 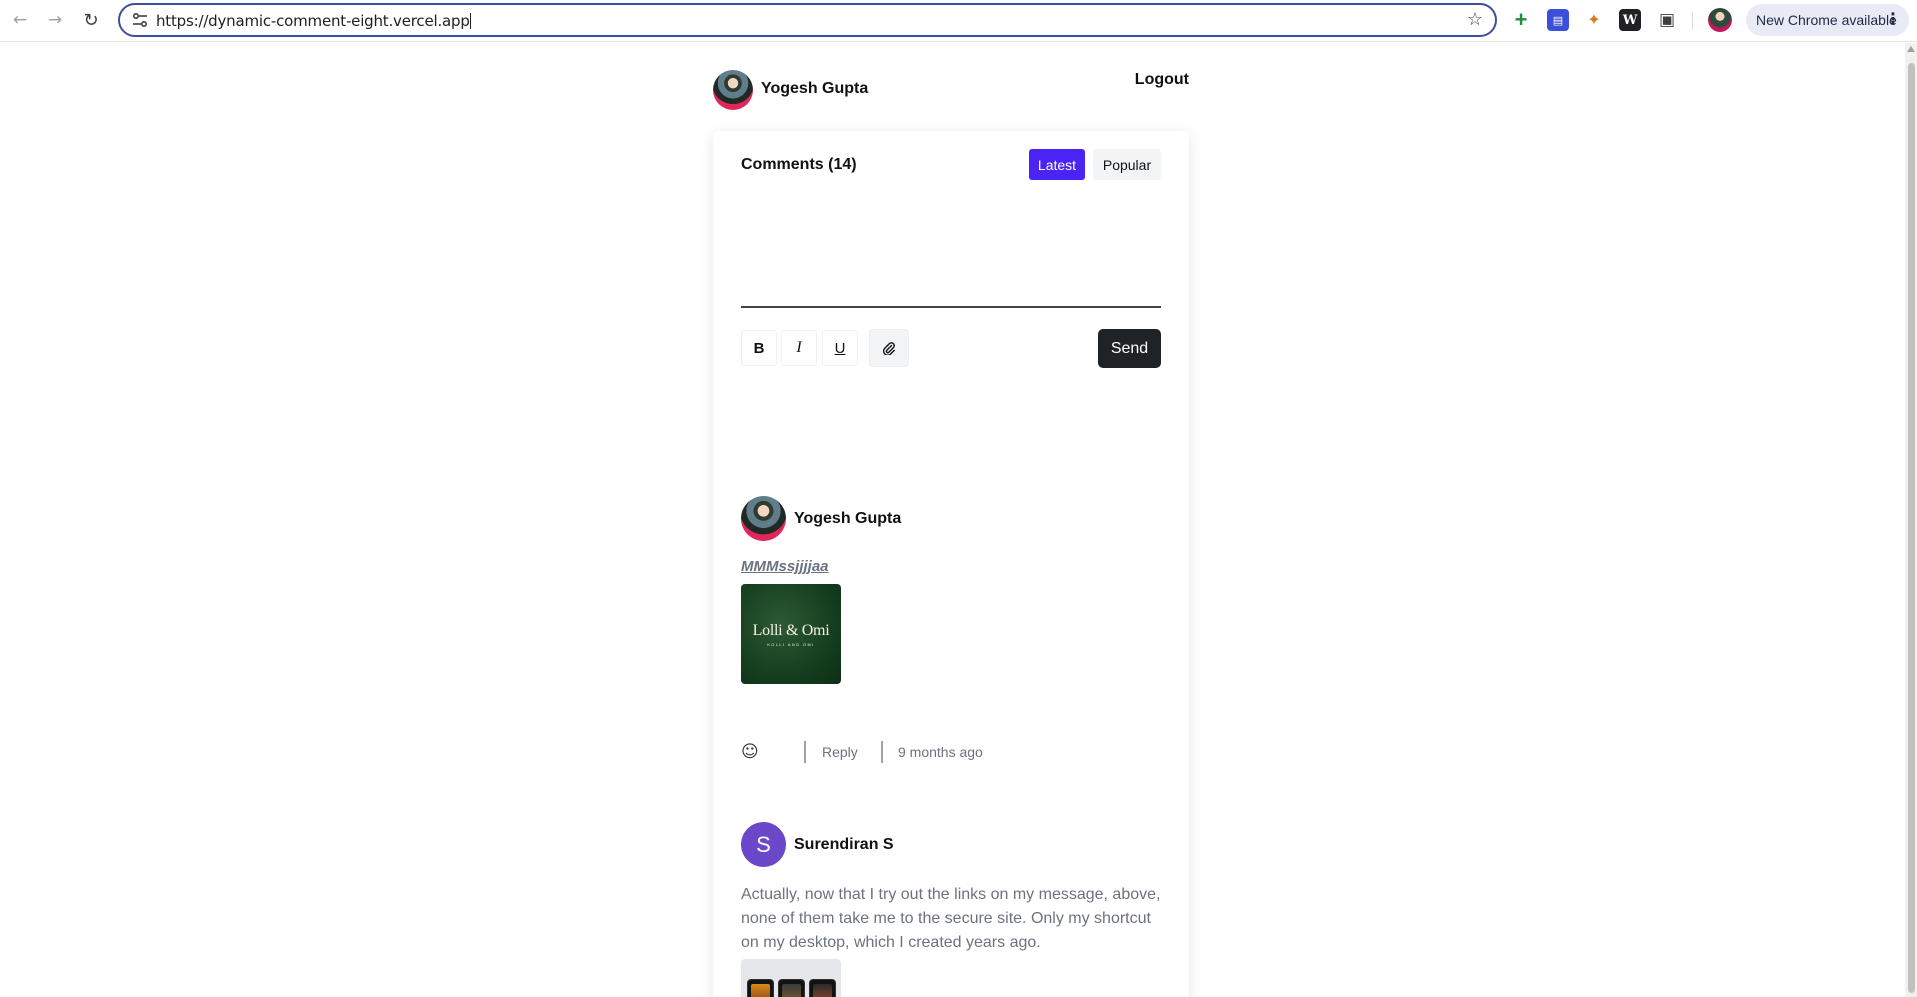 I want to click on comment-header: S Surendiran S, so click(x=951, y=845).